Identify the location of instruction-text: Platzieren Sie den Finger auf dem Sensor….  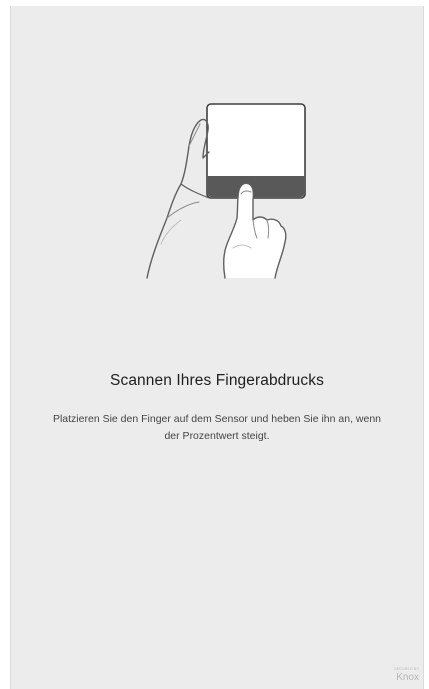
(217, 427).